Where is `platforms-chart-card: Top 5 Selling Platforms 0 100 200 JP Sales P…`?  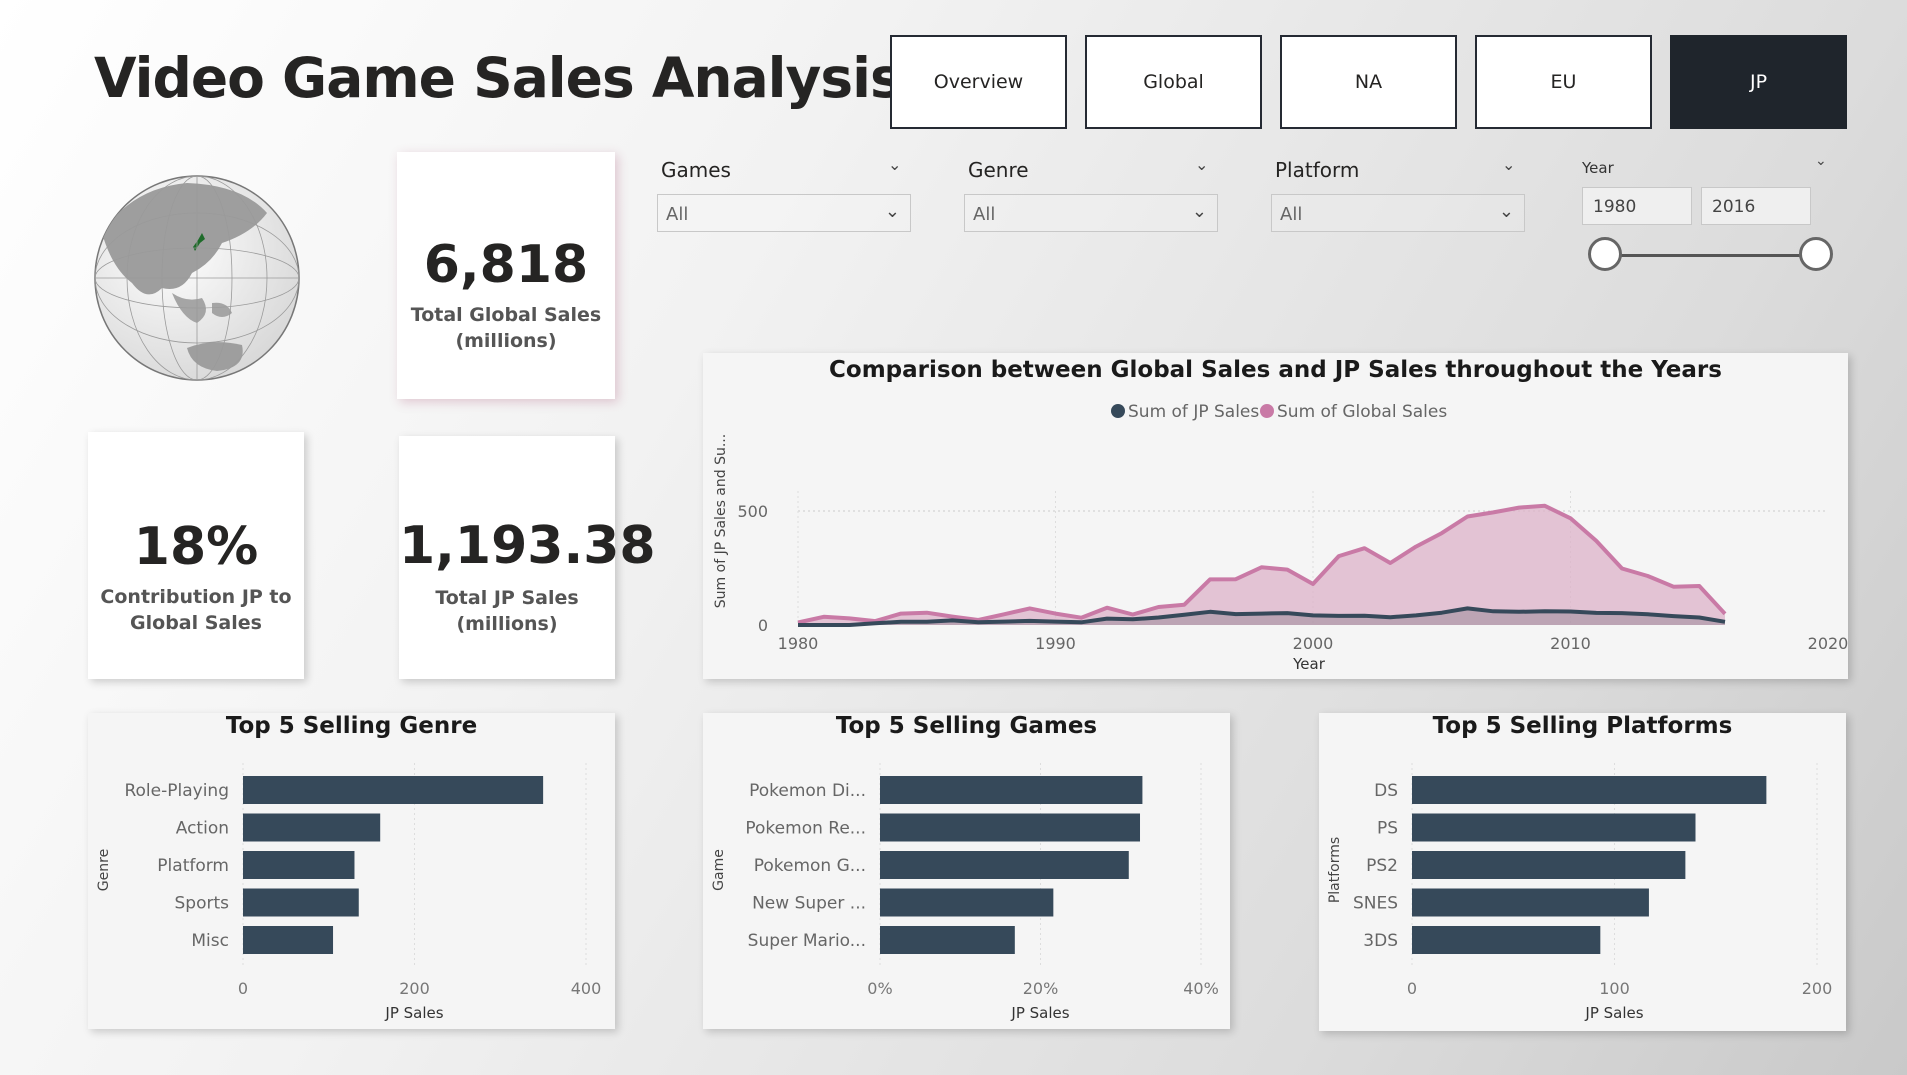
platforms-chart-card: Top 5 Selling Platforms 0 100 200 JP Sales P… is located at coordinates (1582, 872).